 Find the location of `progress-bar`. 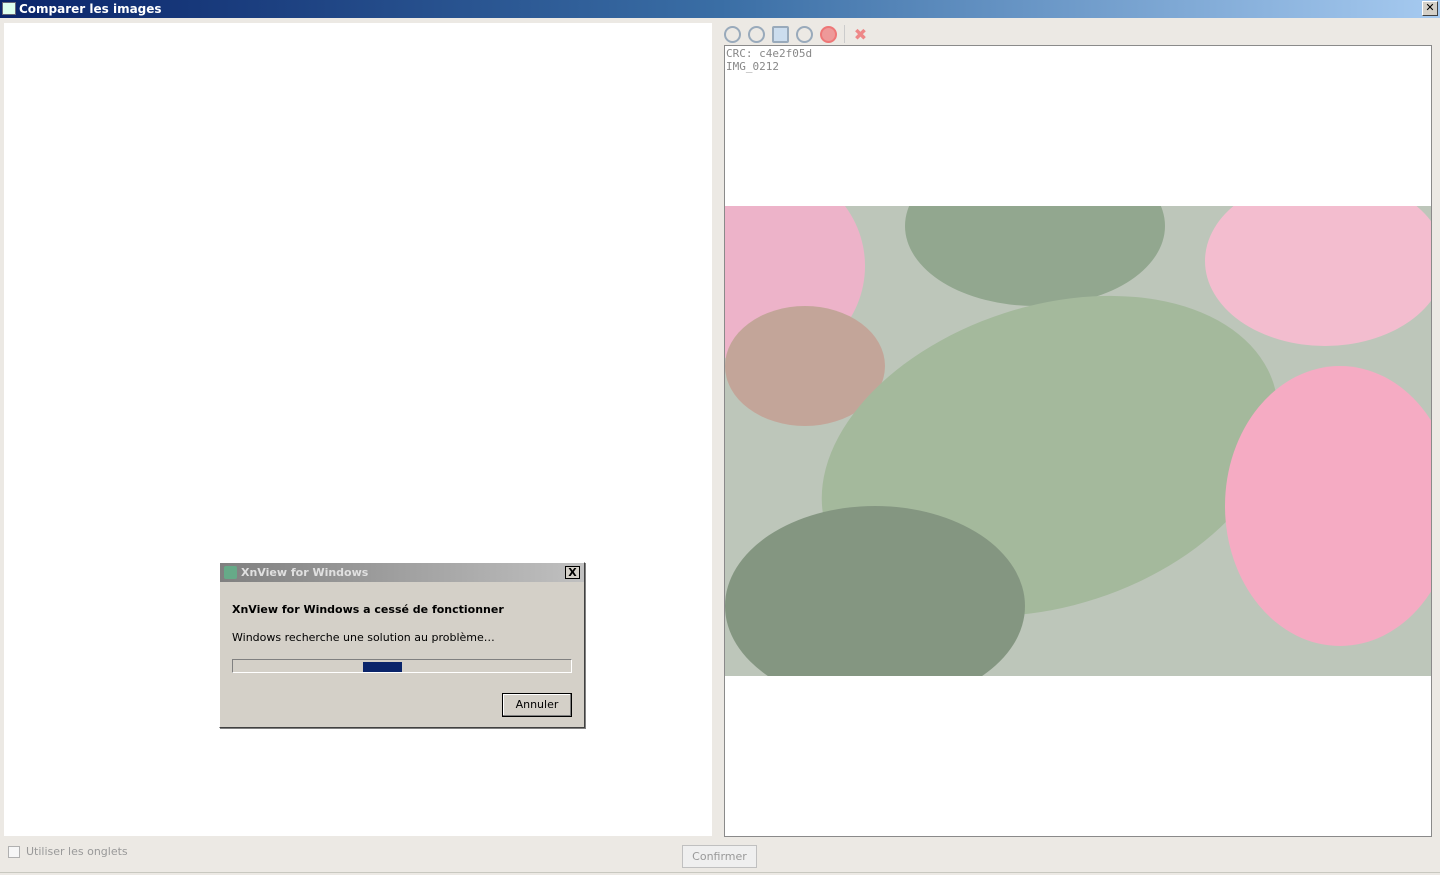

progress-bar is located at coordinates (402, 666).